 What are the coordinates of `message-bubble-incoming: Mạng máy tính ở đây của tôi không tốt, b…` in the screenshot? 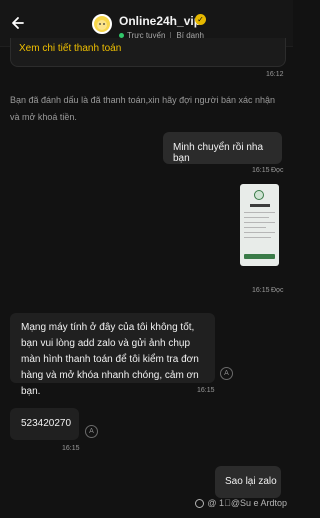 It's located at (112, 355).